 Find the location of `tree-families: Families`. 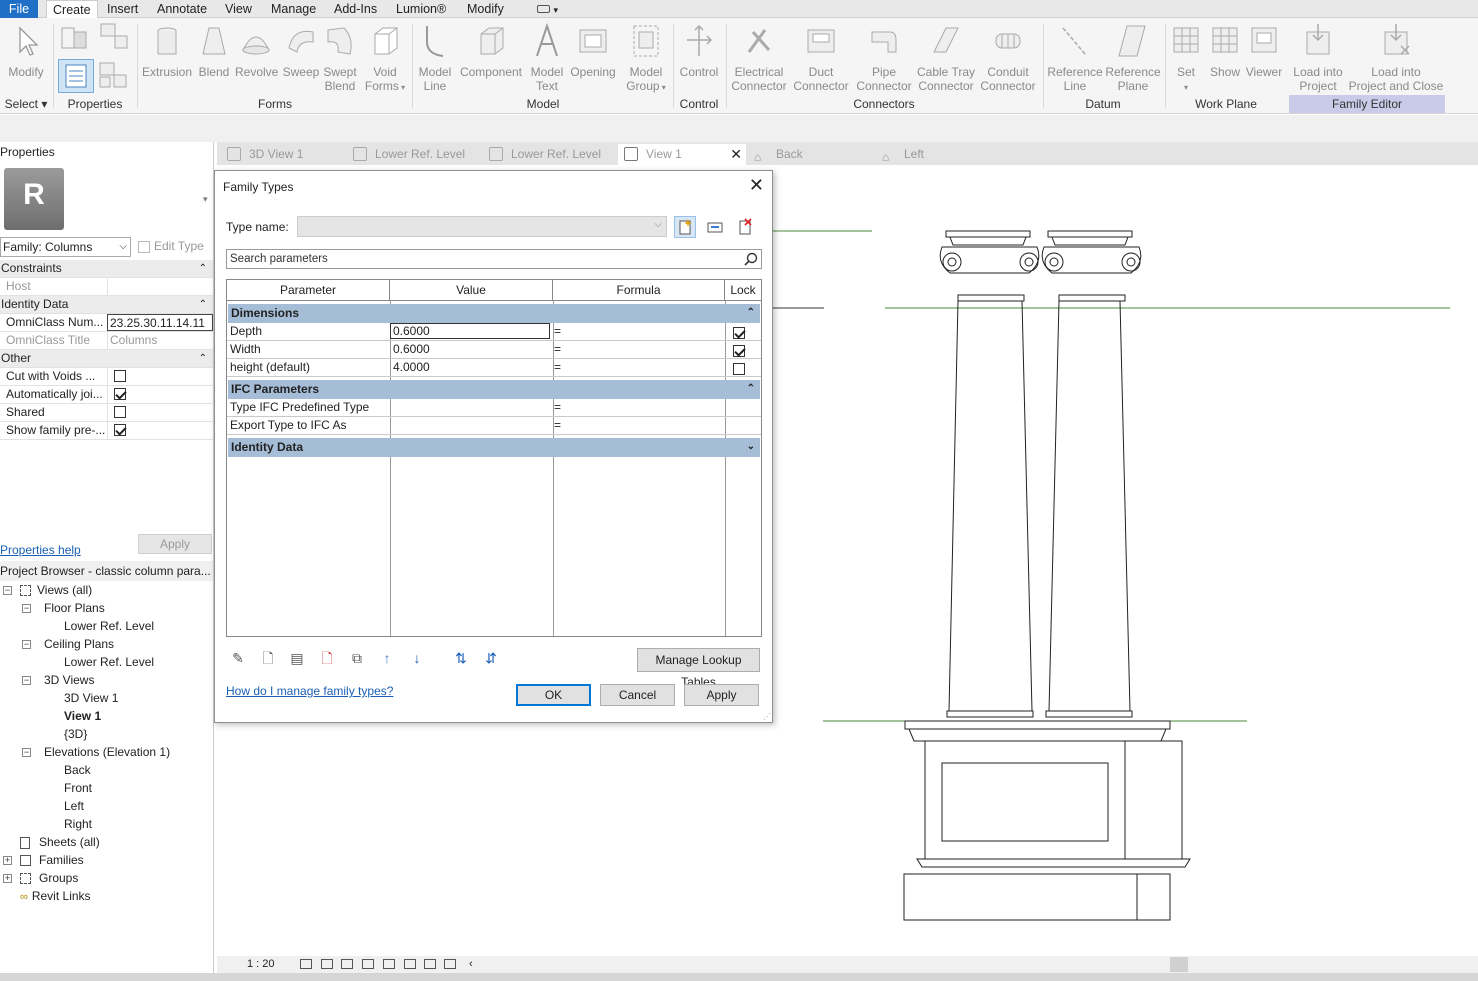

tree-families: Families is located at coordinates (52, 860).